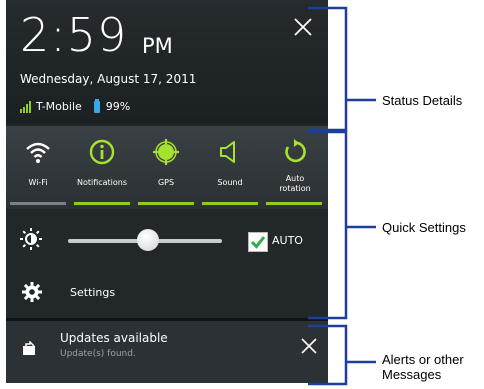  Describe the element at coordinates (423, 367) in the screenshot. I see `alerts-annotation: Alerts or other Messages` at that location.